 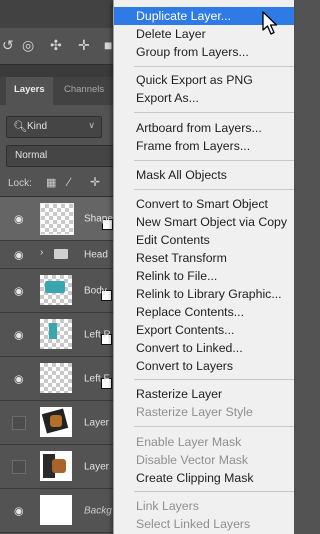 What do you see at coordinates (60, 71) in the screenshot?
I see `panel-gap` at bounding box center [60, 71].